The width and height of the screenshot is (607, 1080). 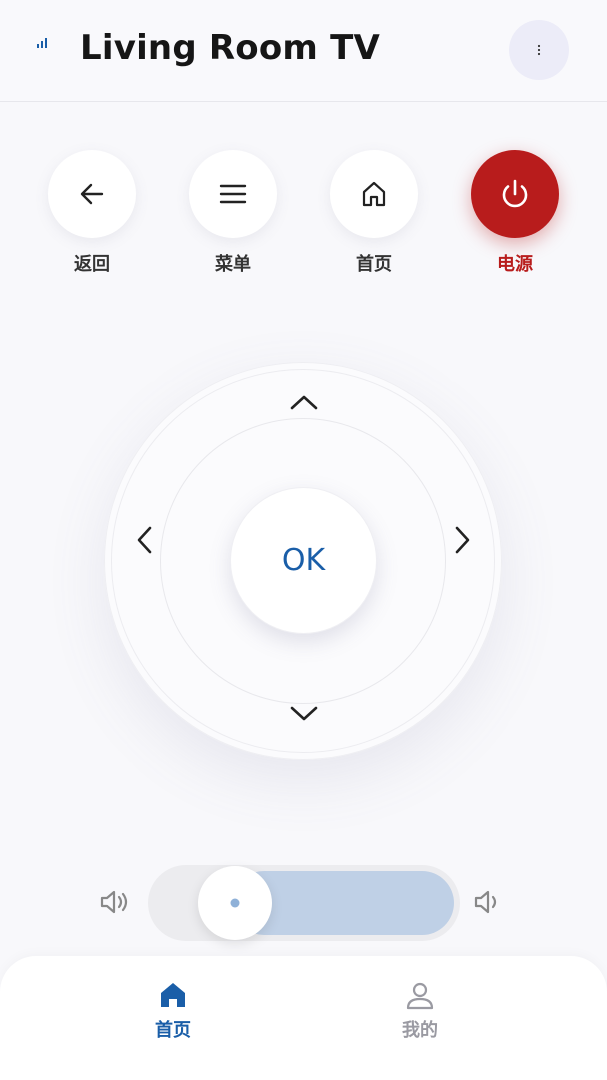 I want to click on power-label: 电源, so click(x=515, y=264).